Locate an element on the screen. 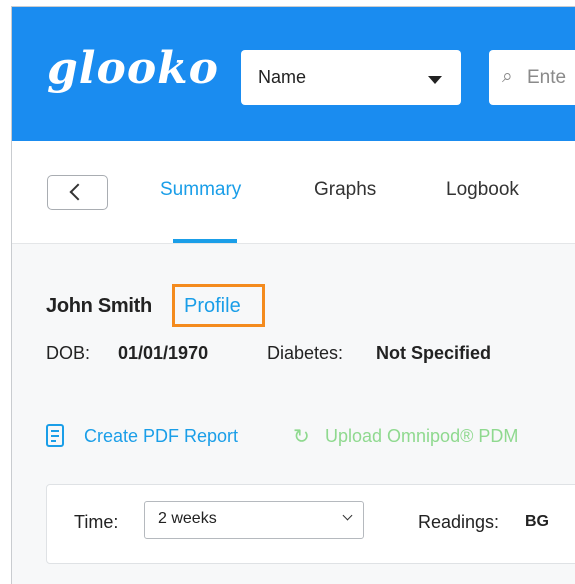 Image resolution: width=575 pixels, height=584 pixels. patient-name: John Smith is located at coordinates (99, 306).